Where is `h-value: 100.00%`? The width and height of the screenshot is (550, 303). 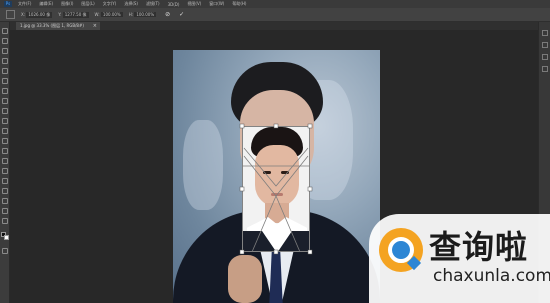
h-value: 100.00% is located at coordinates (145, 14).